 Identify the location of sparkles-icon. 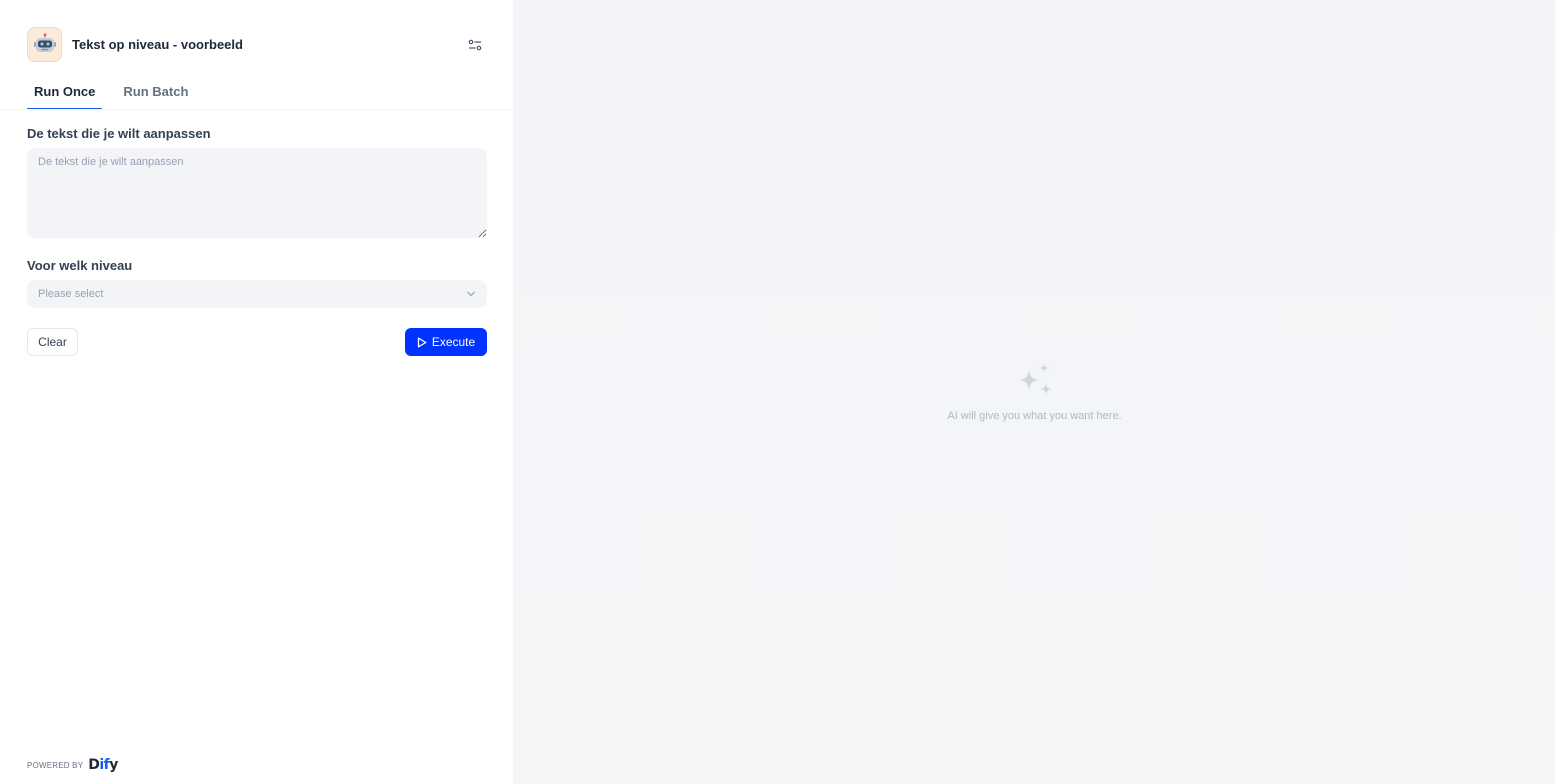
(1035, 379).